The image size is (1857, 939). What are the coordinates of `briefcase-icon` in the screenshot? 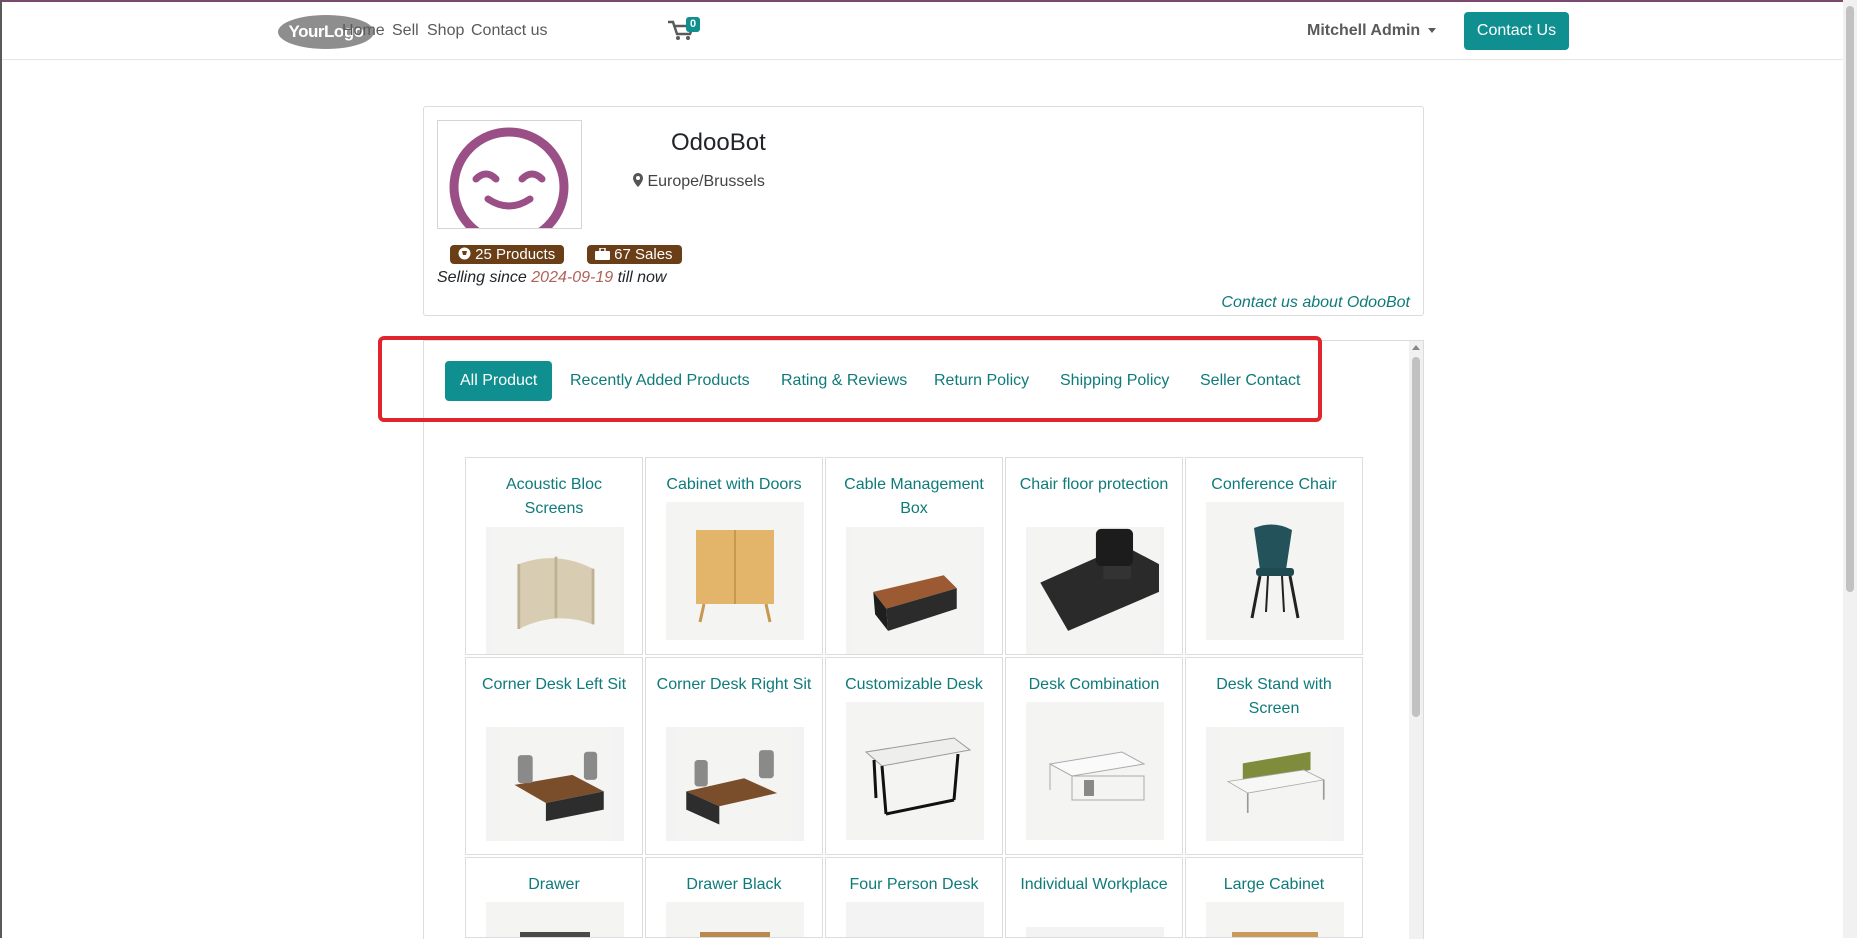 It's located at (602, 253).